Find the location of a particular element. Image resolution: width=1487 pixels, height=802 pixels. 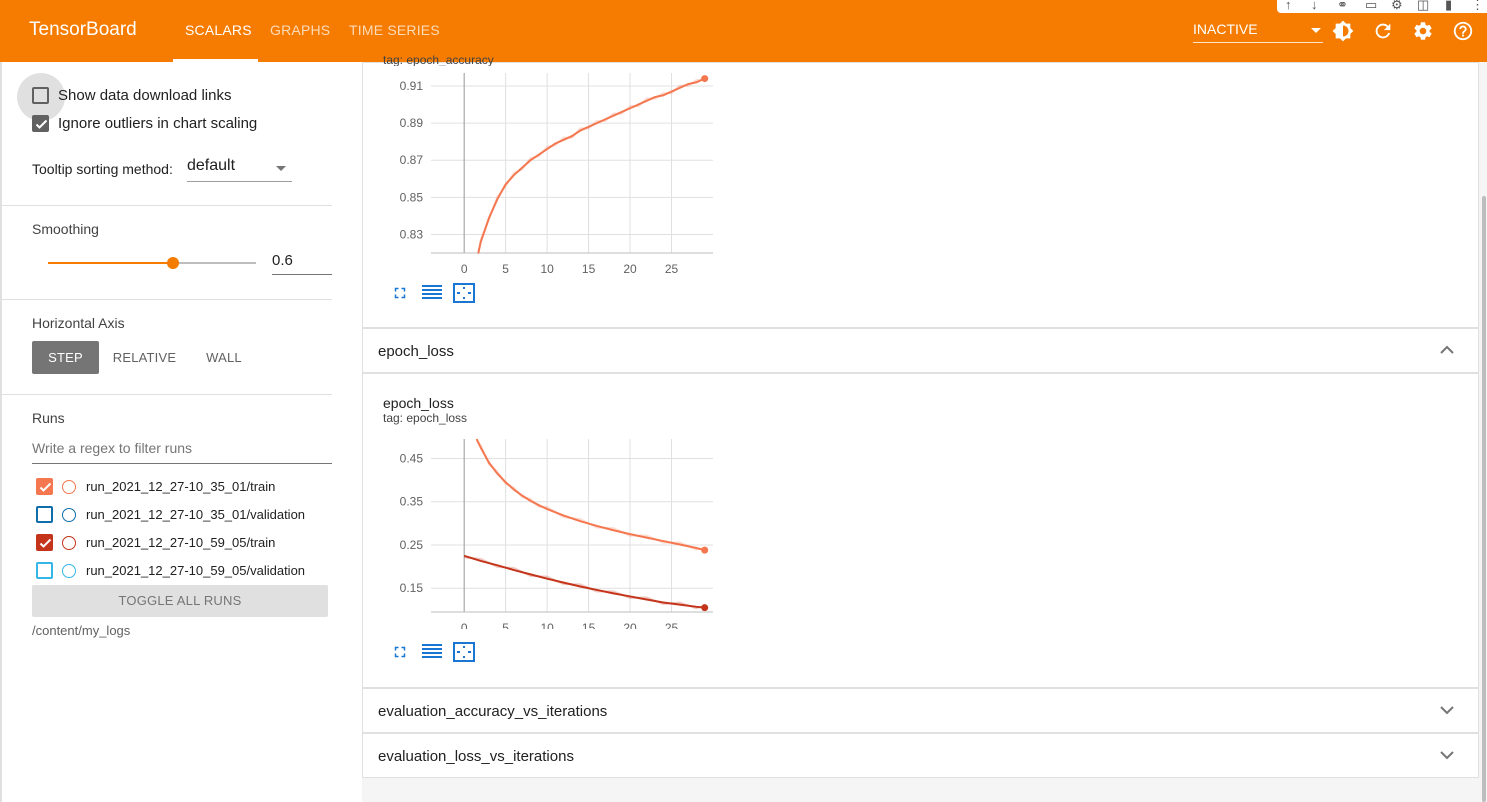

arrow-down-icon: ↓ is located at coordinates (1314, 6).